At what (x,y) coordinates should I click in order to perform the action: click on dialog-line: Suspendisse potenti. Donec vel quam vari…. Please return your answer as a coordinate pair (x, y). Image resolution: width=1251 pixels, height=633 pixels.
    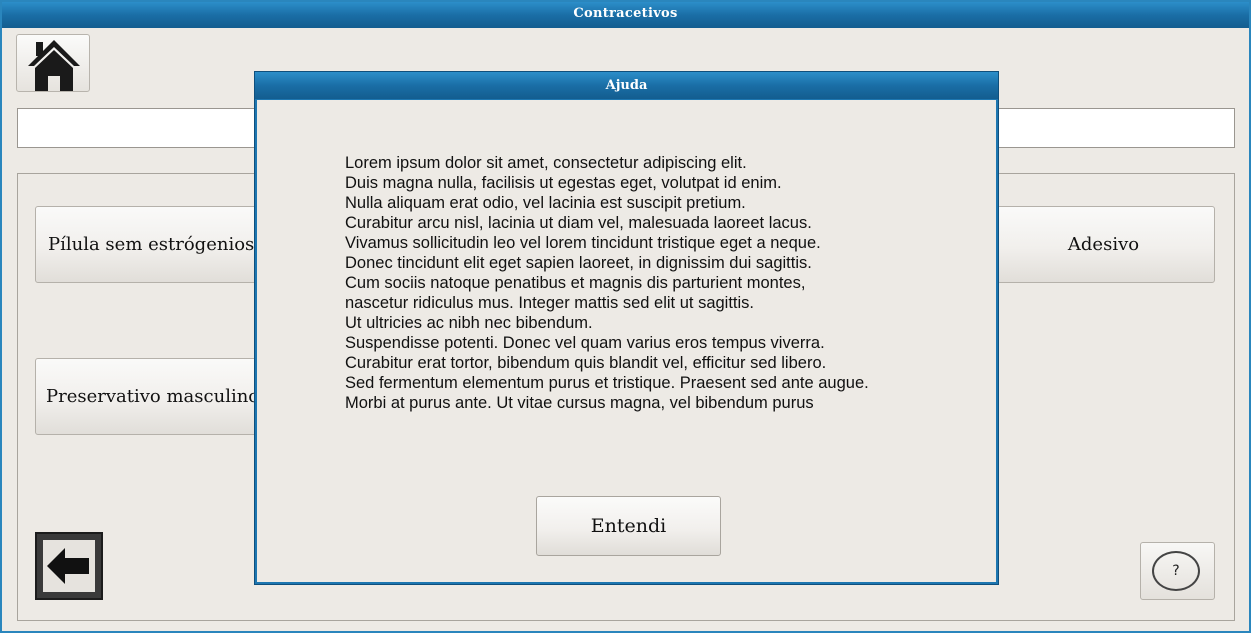
    Looking at the image, I should click on (585, 343).